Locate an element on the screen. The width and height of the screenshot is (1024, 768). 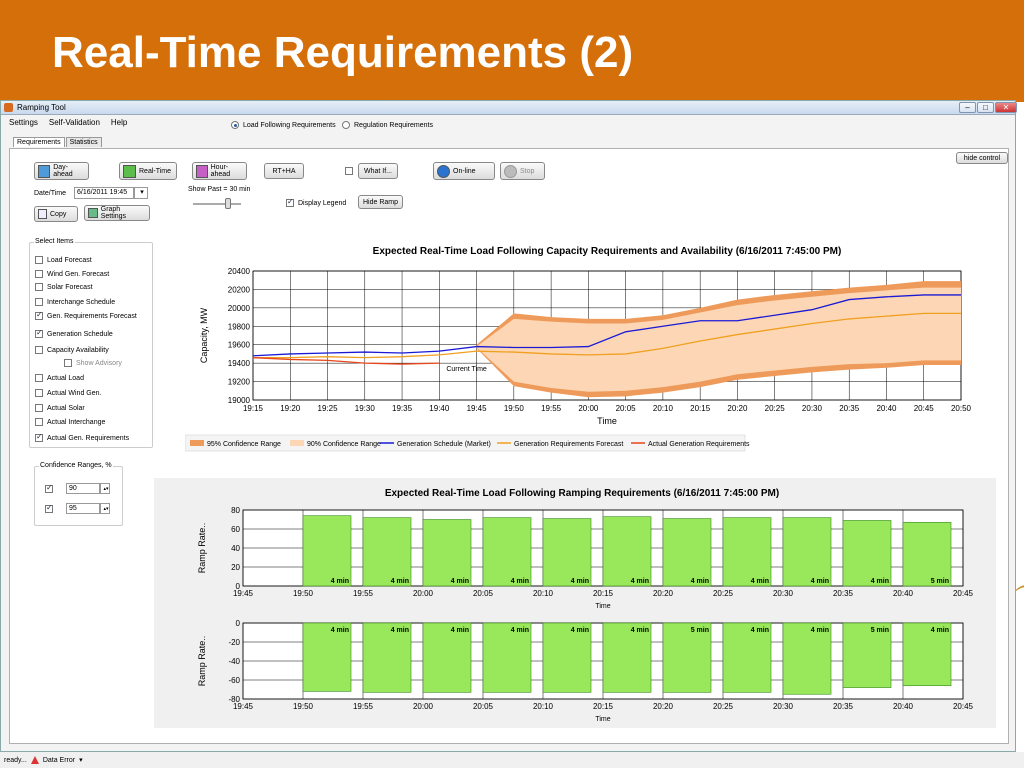
y-tick-label: 20400 is located at coordinates (239, 271).